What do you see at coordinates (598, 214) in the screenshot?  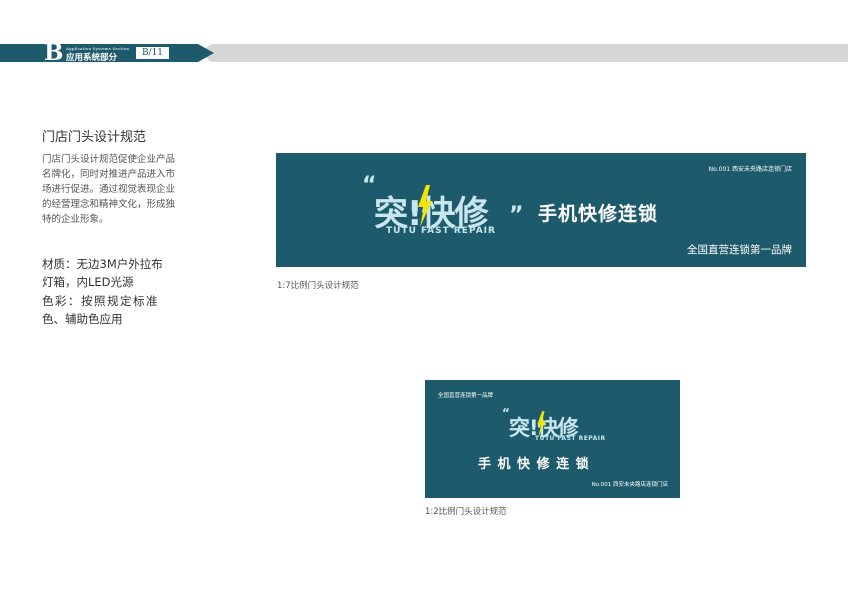 I see `slogan: 手机快修连锁` at bounding box center [598, 214].